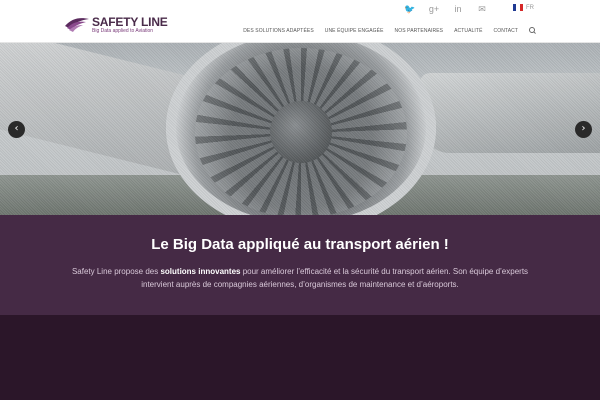 Image resolution: width=600 pixels, height=400 pixels. I want to click on logo: SAFETY LINE Big Data applied to Aviation, so click(116, 25).